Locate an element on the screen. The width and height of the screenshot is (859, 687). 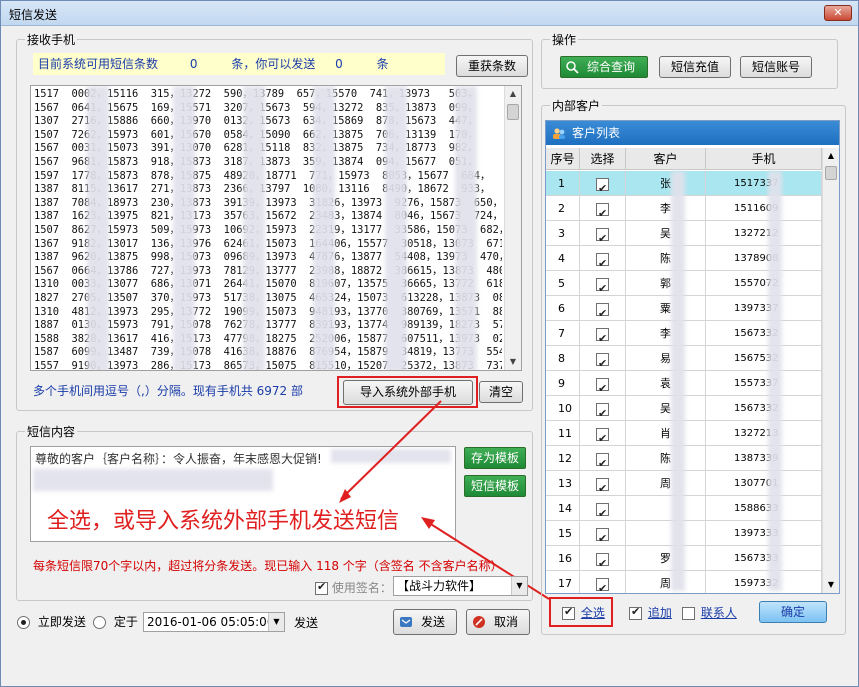
row-no: 10 is located at coordinates (563, 408).